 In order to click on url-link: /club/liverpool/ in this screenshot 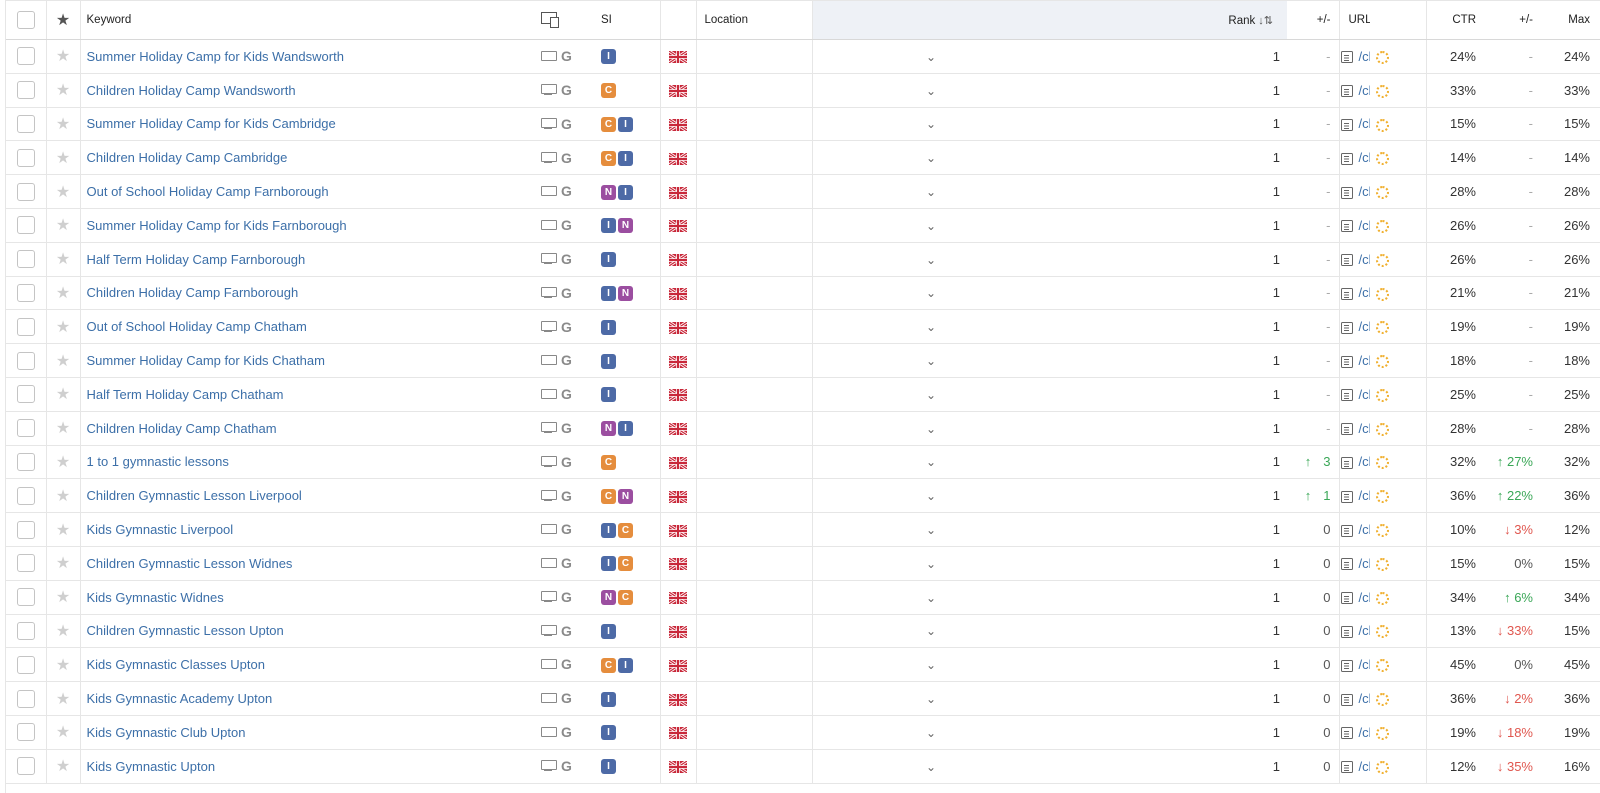, I will do `click(1365, 529)`.